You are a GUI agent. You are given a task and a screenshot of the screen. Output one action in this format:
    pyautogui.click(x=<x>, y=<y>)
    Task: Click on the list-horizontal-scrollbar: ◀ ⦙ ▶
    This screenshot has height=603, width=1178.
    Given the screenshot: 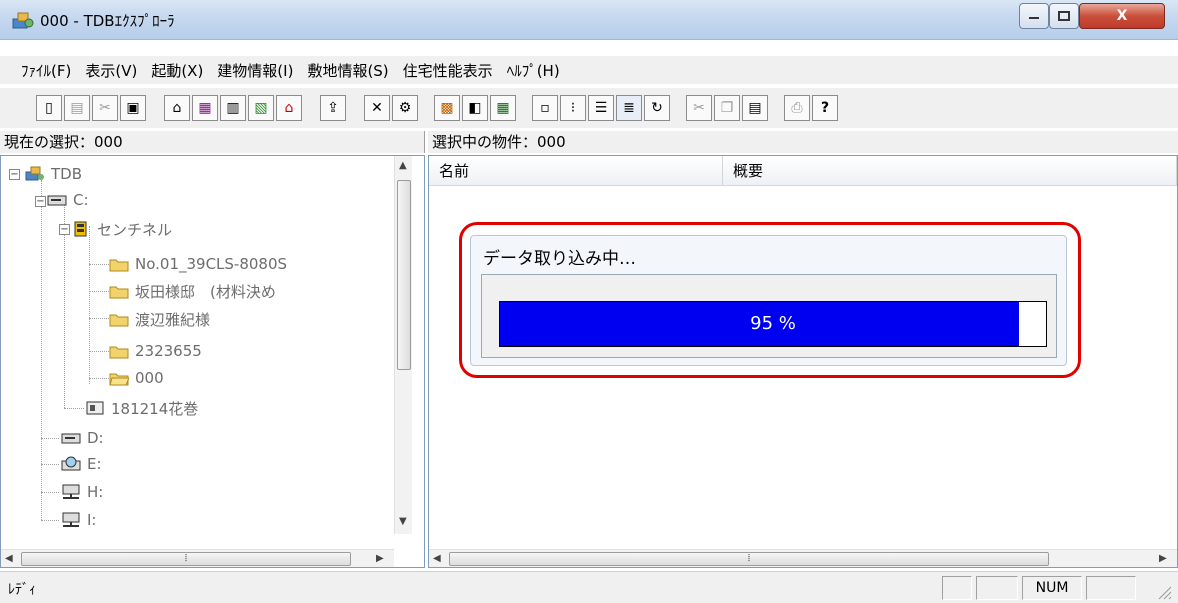 What is the action you would take?
    pyautogui.click(x=803, y=558)
    